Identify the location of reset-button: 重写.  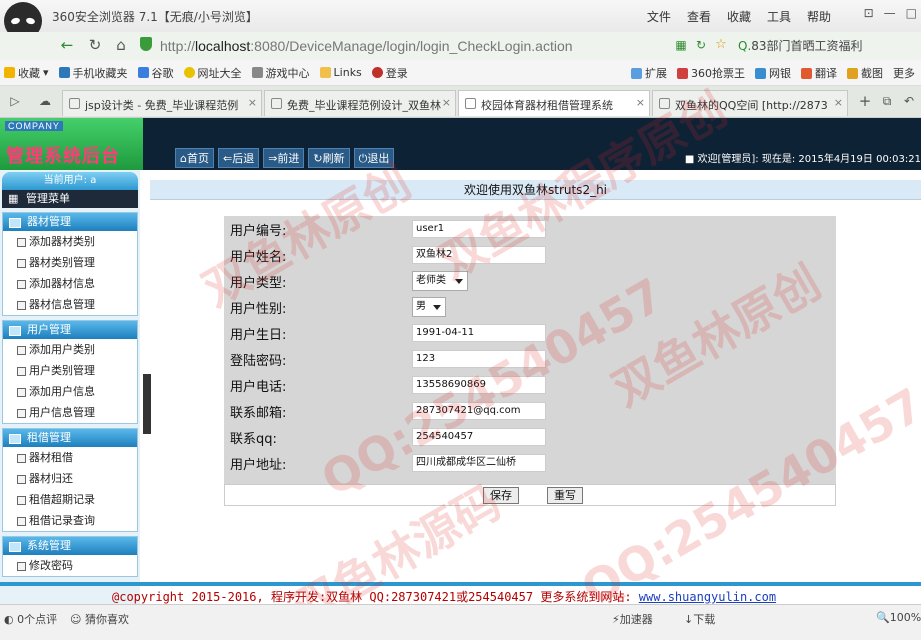
(565, 495).